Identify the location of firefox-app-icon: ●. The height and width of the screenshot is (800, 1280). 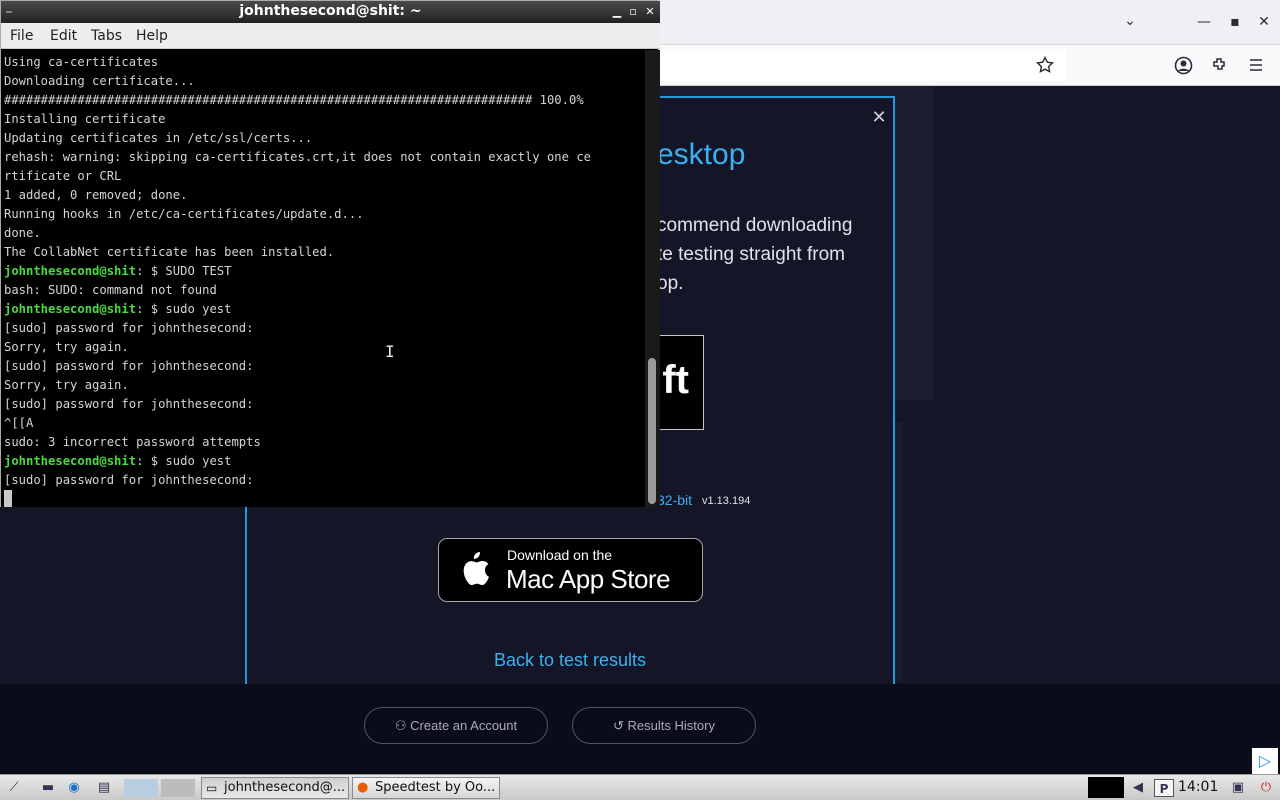
(363, 787).